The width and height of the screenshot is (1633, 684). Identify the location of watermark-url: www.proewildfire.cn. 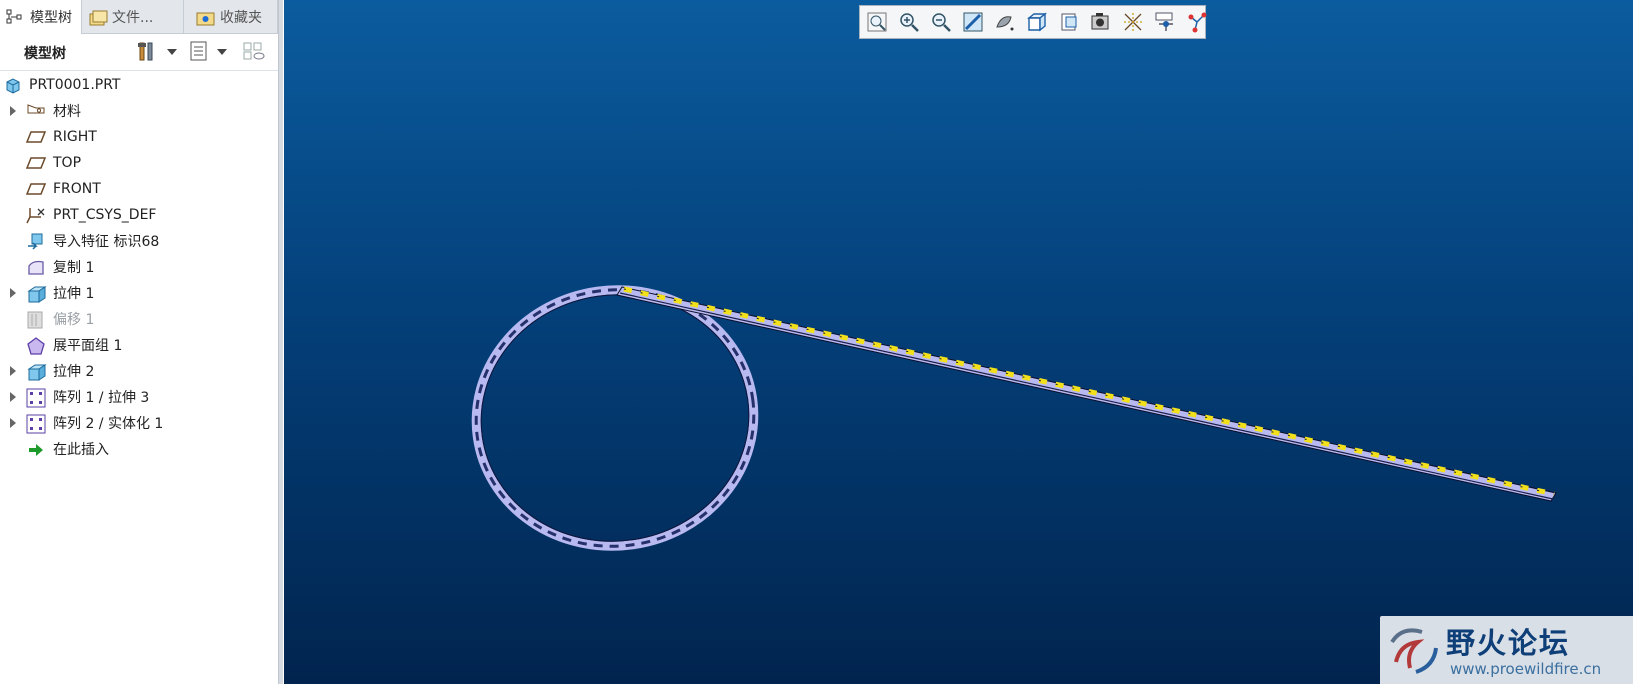
(1526, 669).